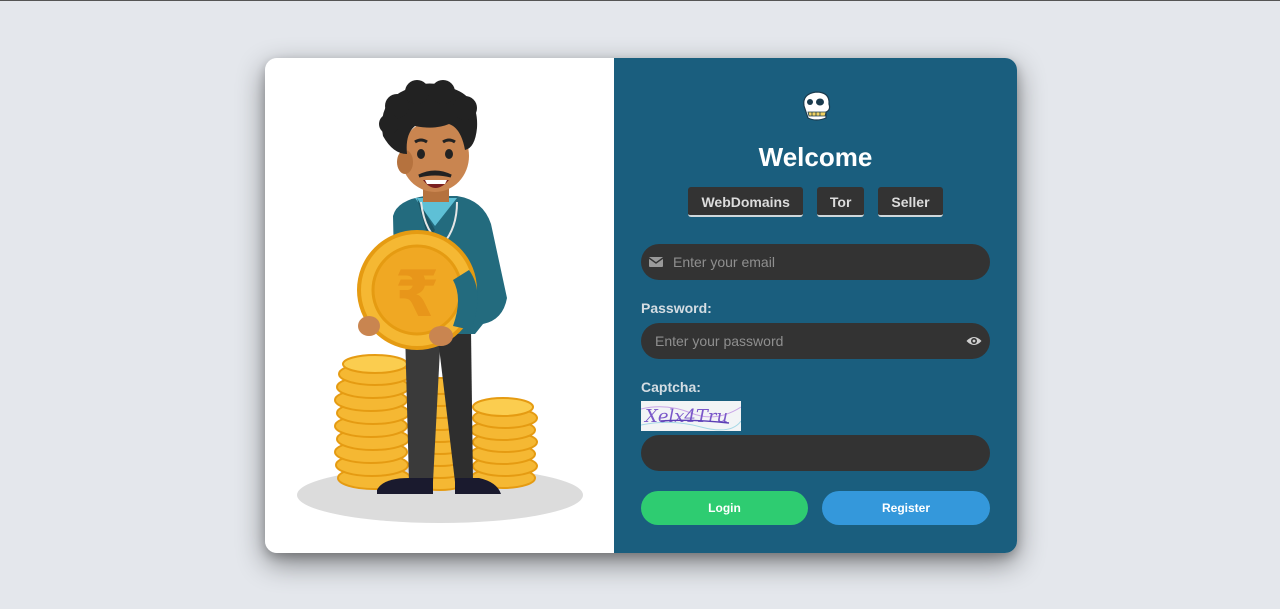 This screenshot has width=1280, height=609. What do you see at coordinates (822, 453) in the screenshot?
I see `captcha-input` at bounding box center [822, 453].